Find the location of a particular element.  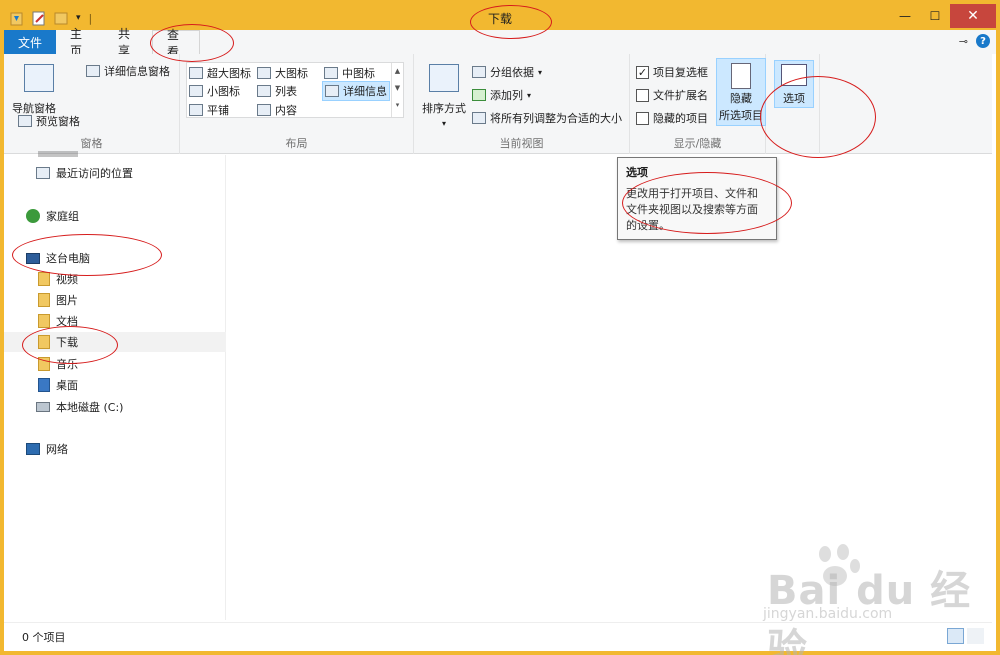

nav-partial-item is located at coordinates (58, 154).